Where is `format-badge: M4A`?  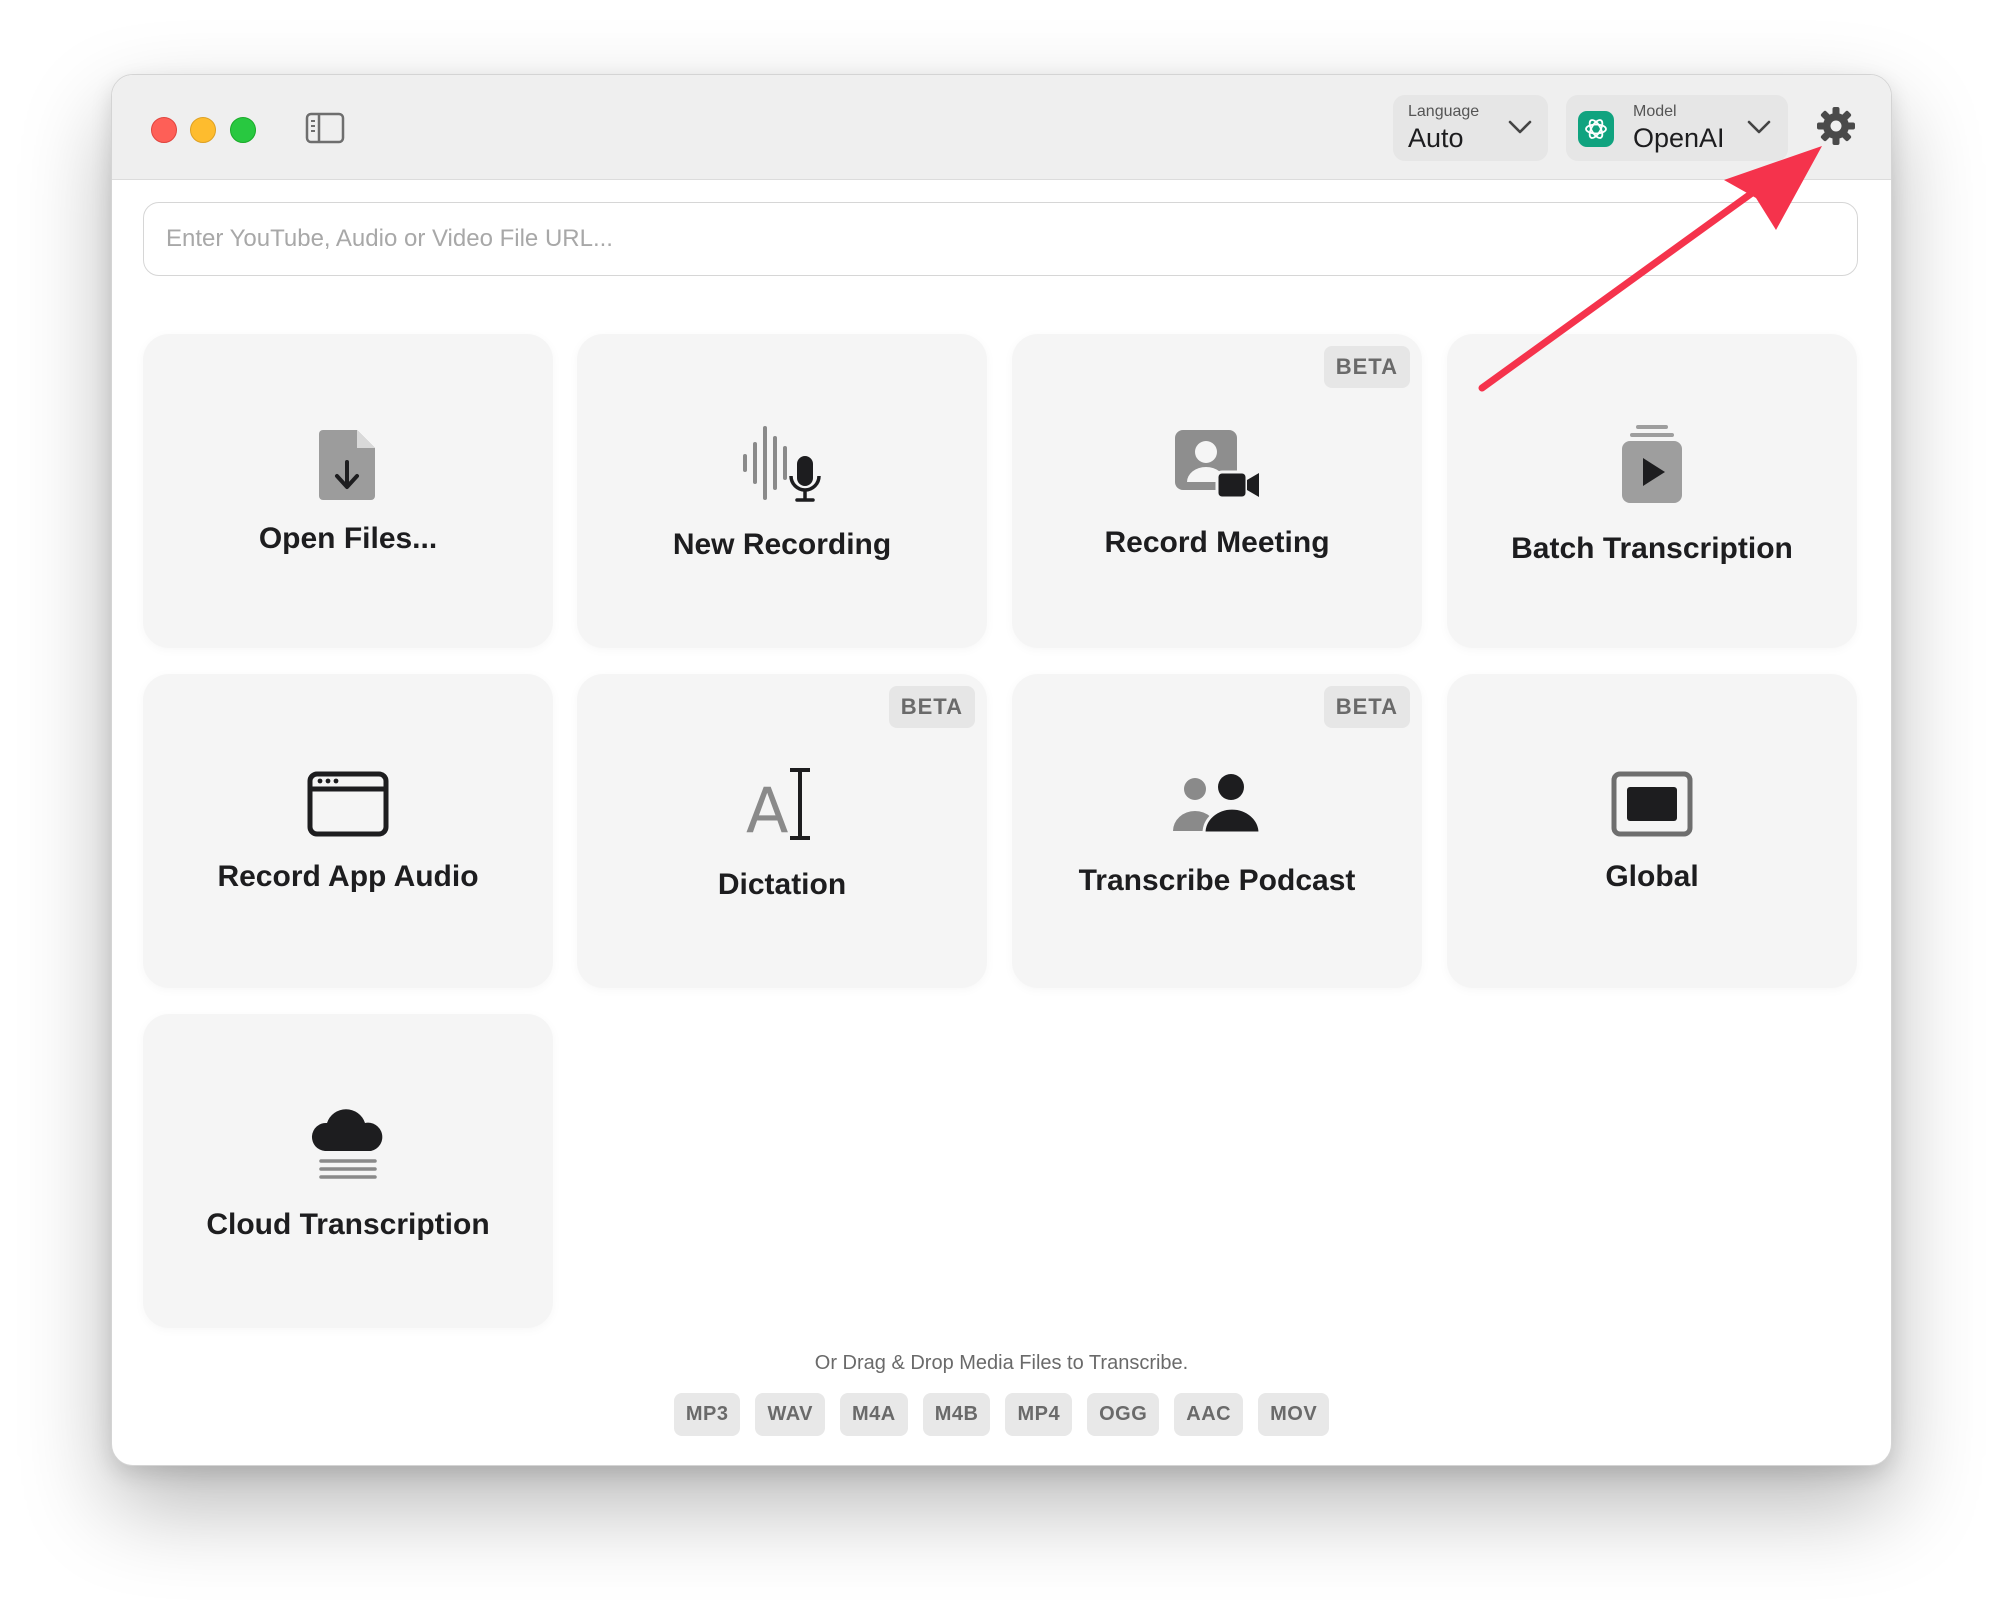
format-badge: M4A is located at coordinates (874, 1414).